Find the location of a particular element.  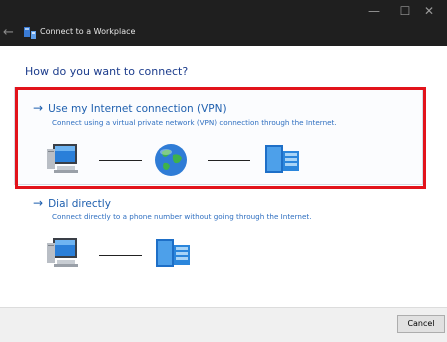

network-icon is located at coordinates (30, 33).